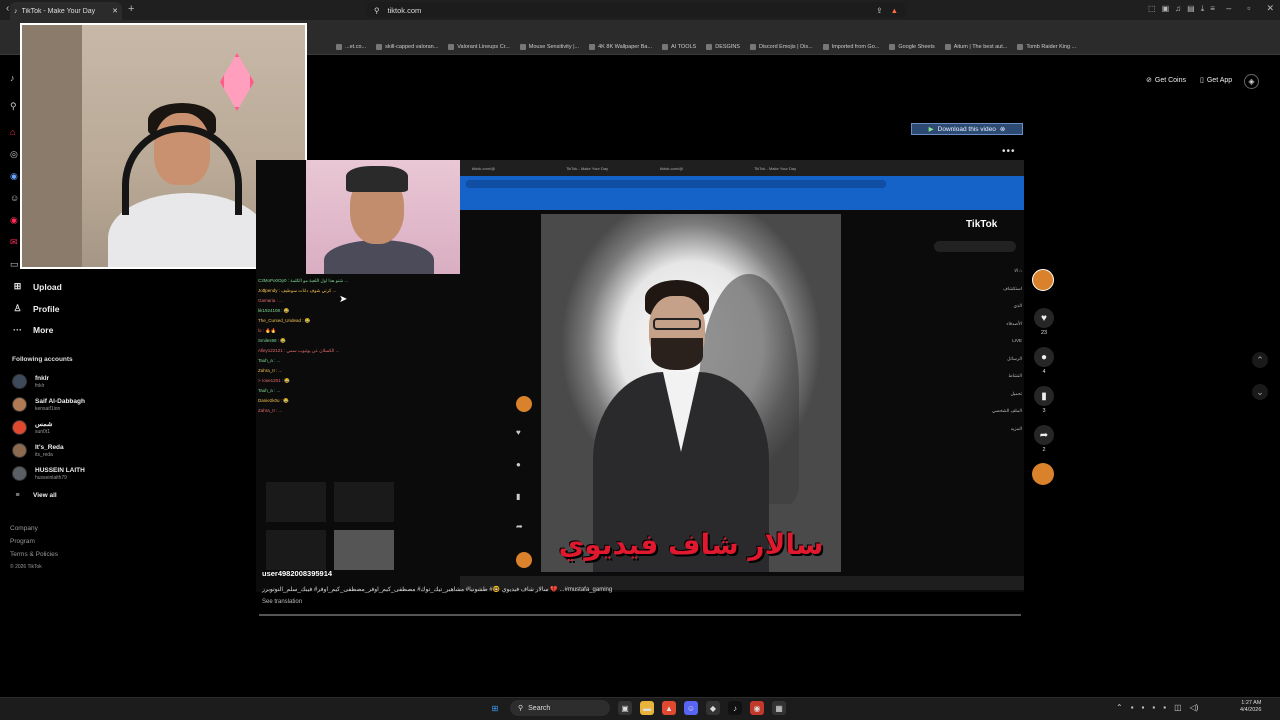 The image size is (1280, 720). What do you see at coordinates (182, 170) in the screenshot?
I see `headphones` at bounding box center [182, 170].